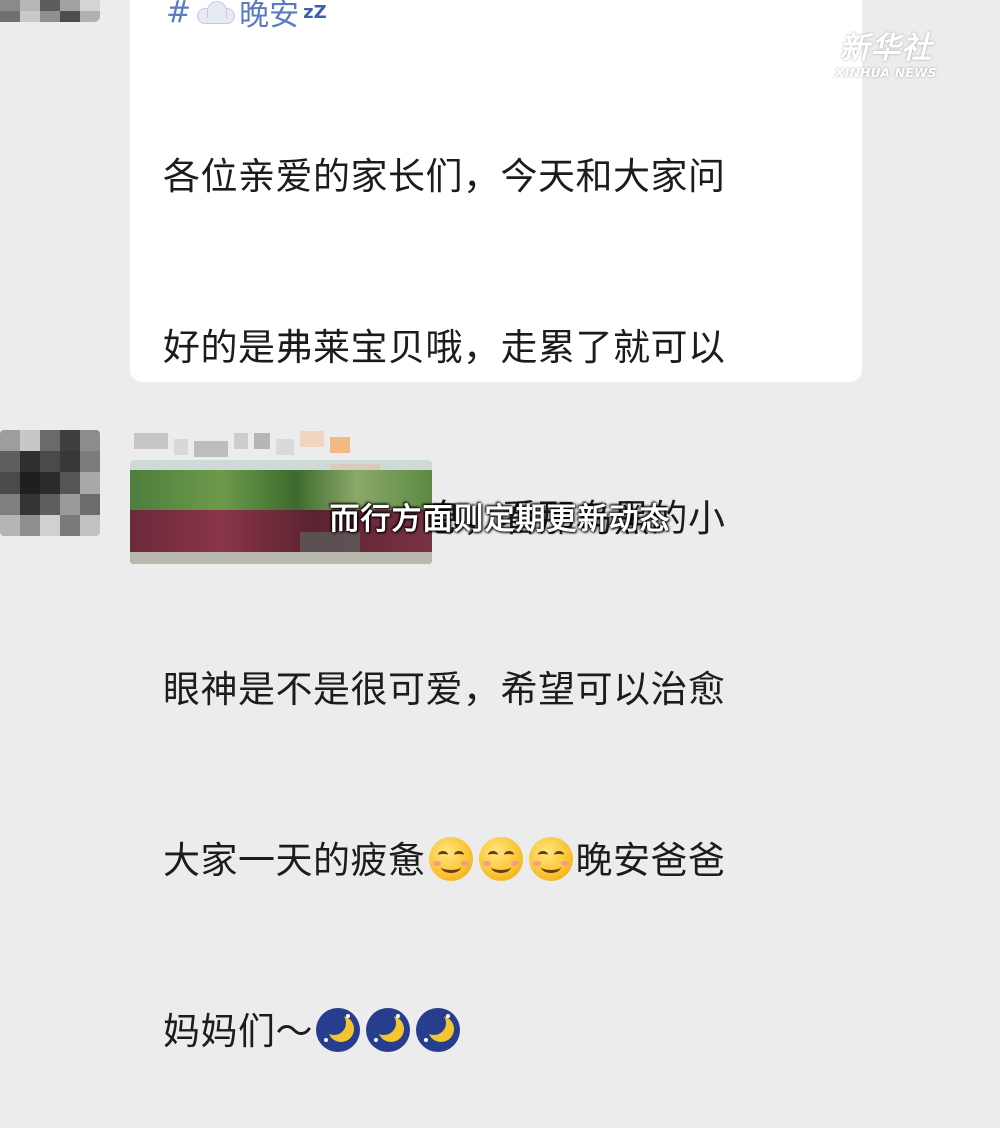 The image size is (1000, 1128). Describe the element at coordinates (444, 176) in the screenshot. I see `message-line: 各位亲爱的家长们，今天和大家问` at that location.